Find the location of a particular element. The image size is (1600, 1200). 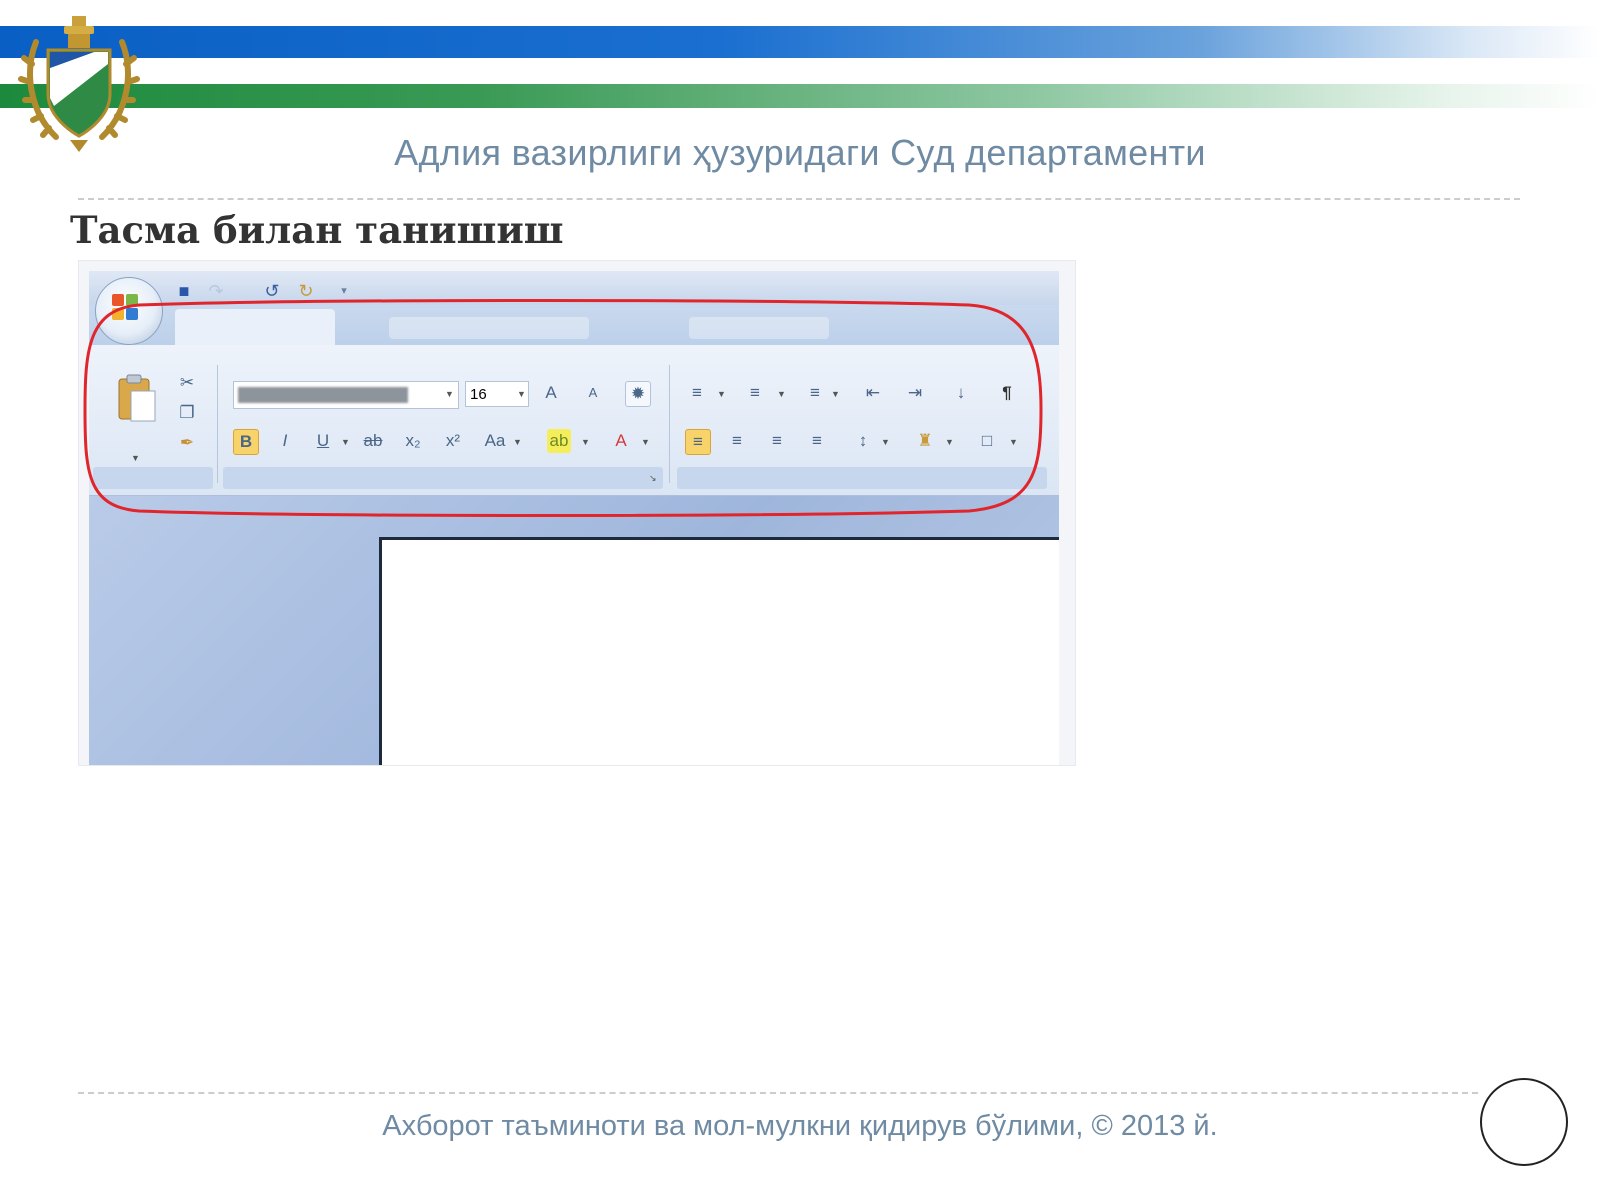

office-button-icon is located at coordinates (129, 311).